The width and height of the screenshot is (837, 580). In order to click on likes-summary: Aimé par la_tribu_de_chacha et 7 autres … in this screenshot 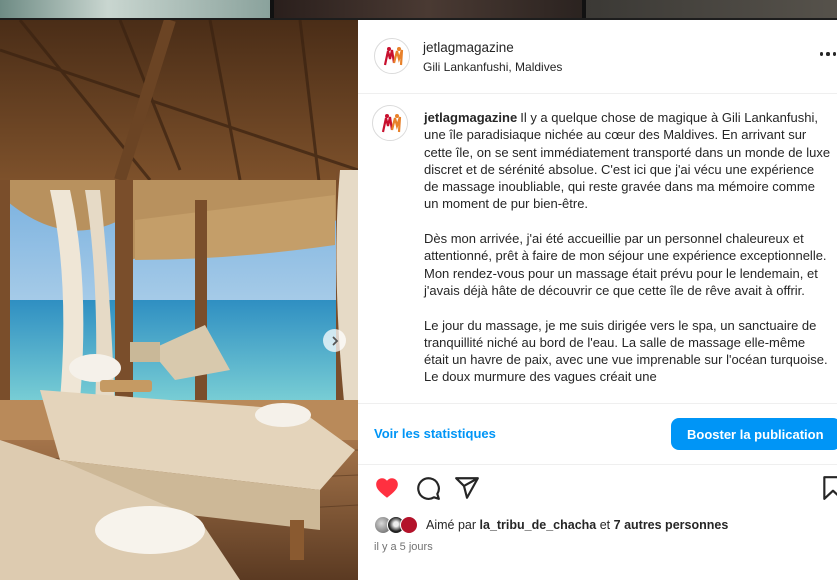, I will do `click(551, 525)`.